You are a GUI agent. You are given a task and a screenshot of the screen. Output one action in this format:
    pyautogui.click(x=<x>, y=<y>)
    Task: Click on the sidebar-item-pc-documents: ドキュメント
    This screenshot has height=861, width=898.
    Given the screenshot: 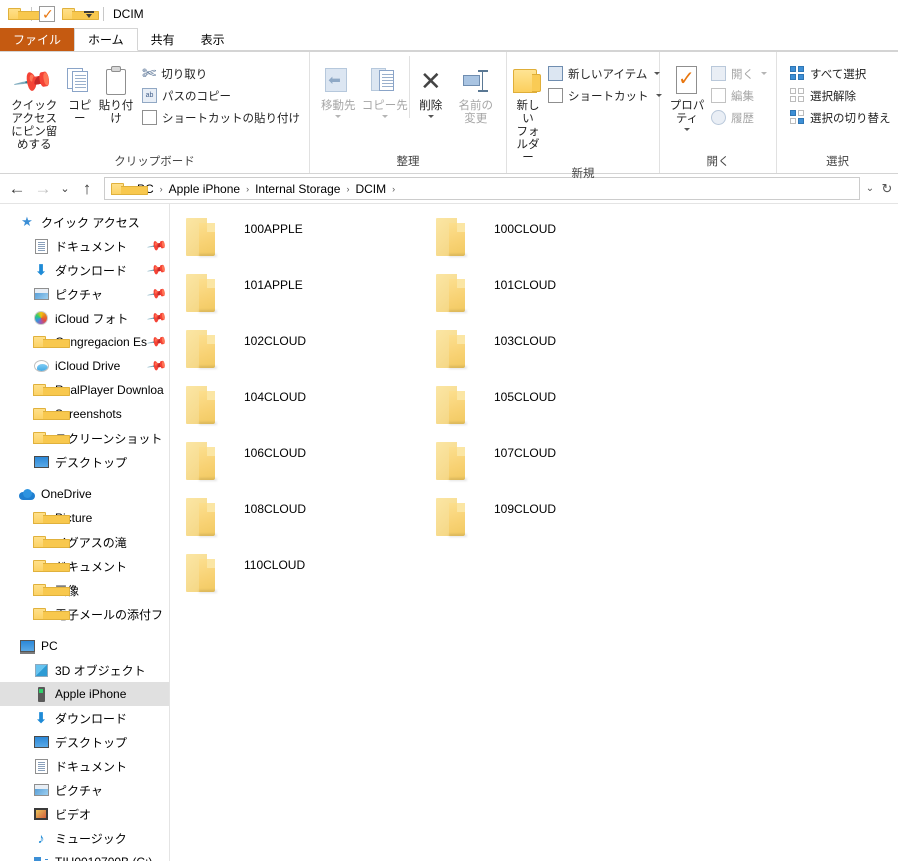 What is the action you would take?
    pyautogui.click(x=84, y=766)
    